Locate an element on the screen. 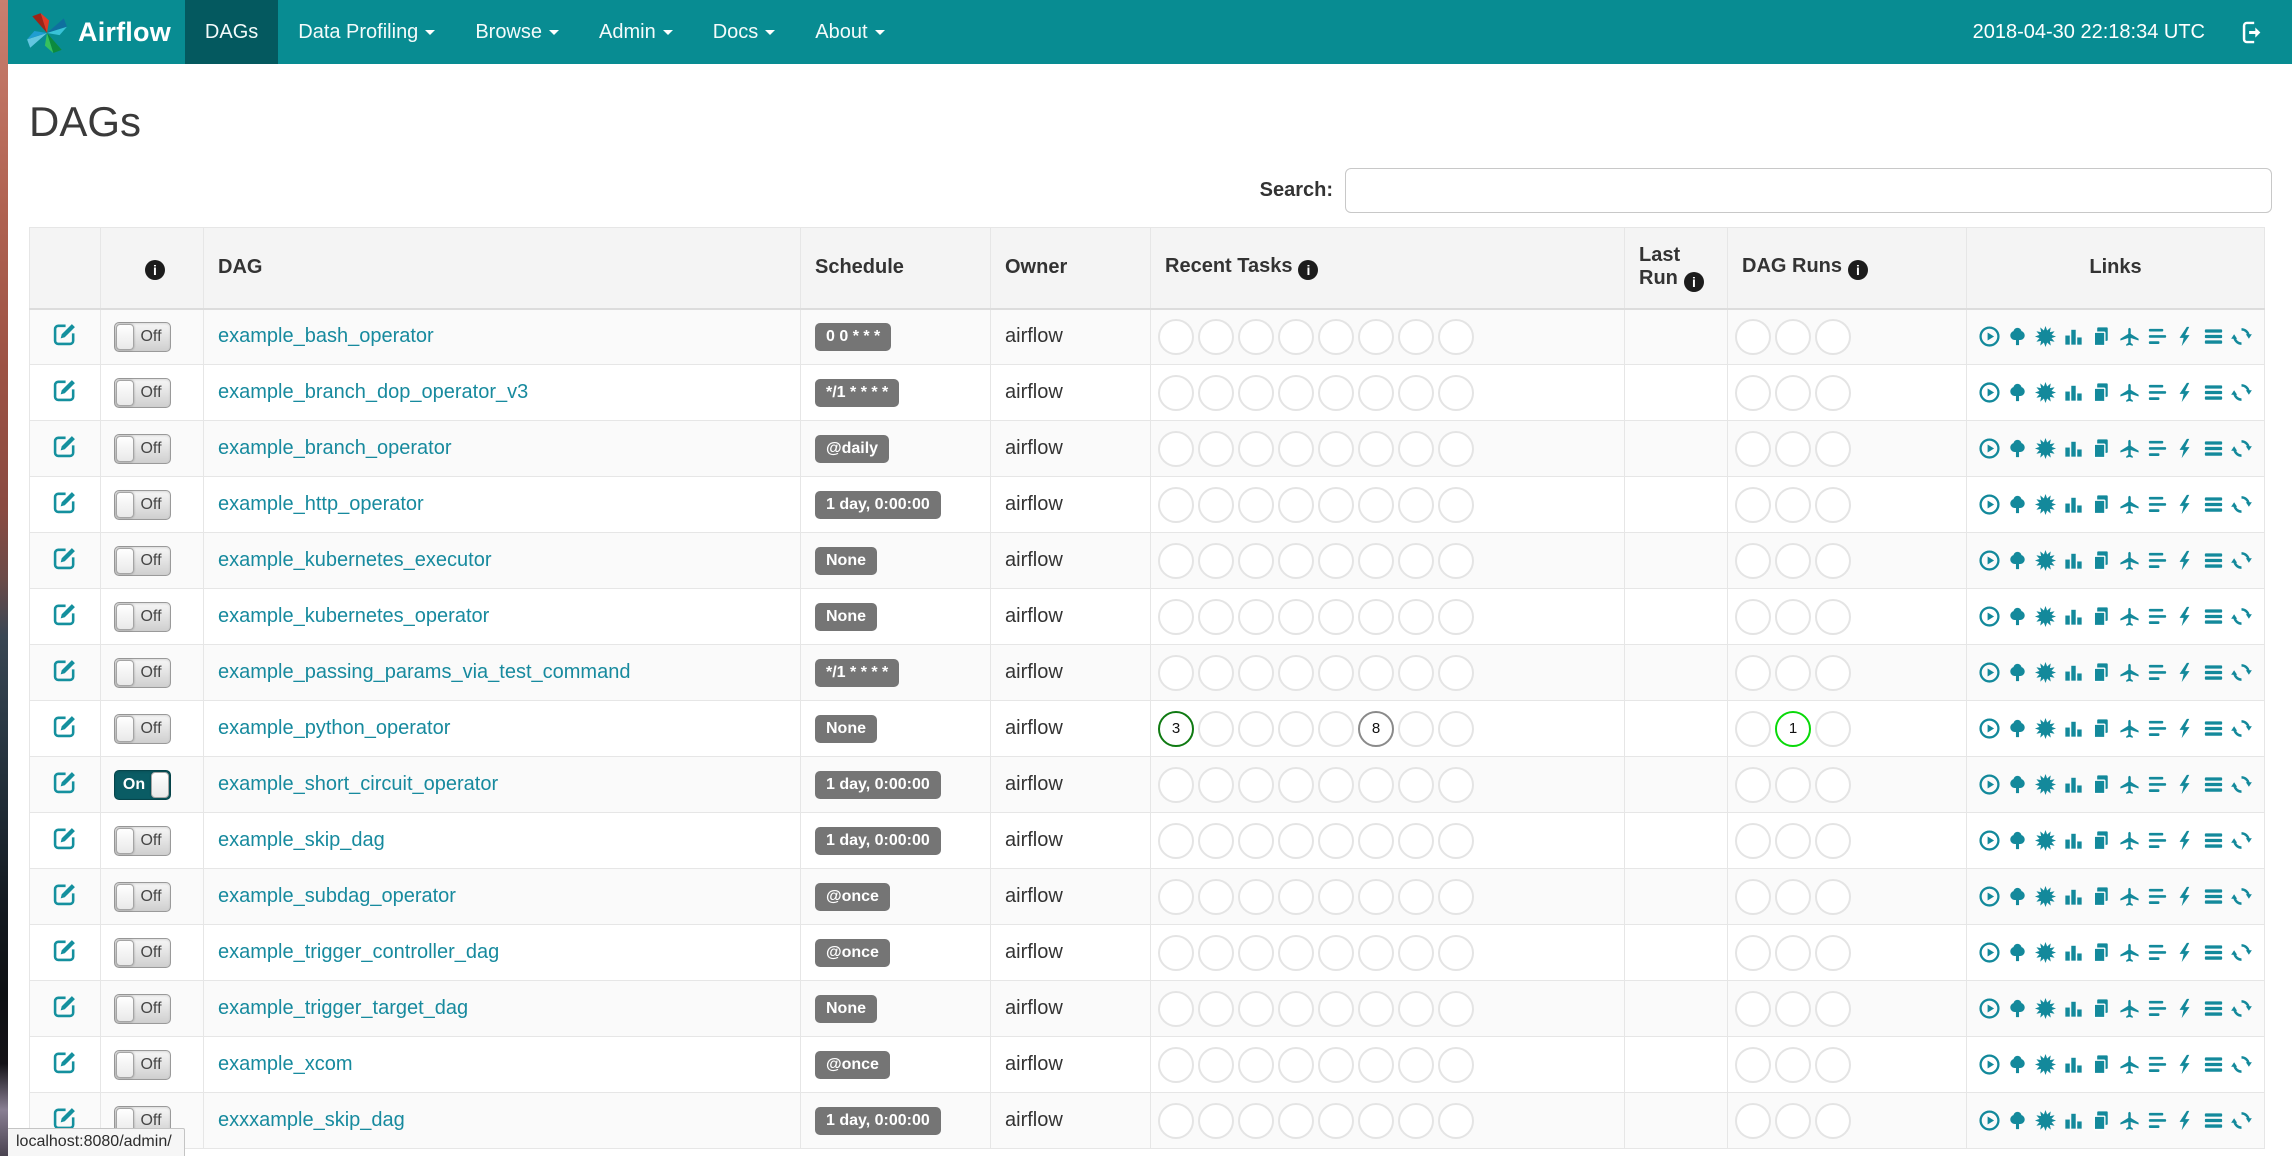 The height and width of the screenshot is (1156, 2292). dag-name-link: example_trigger_target_dag is located at coordinates (343, 1008).